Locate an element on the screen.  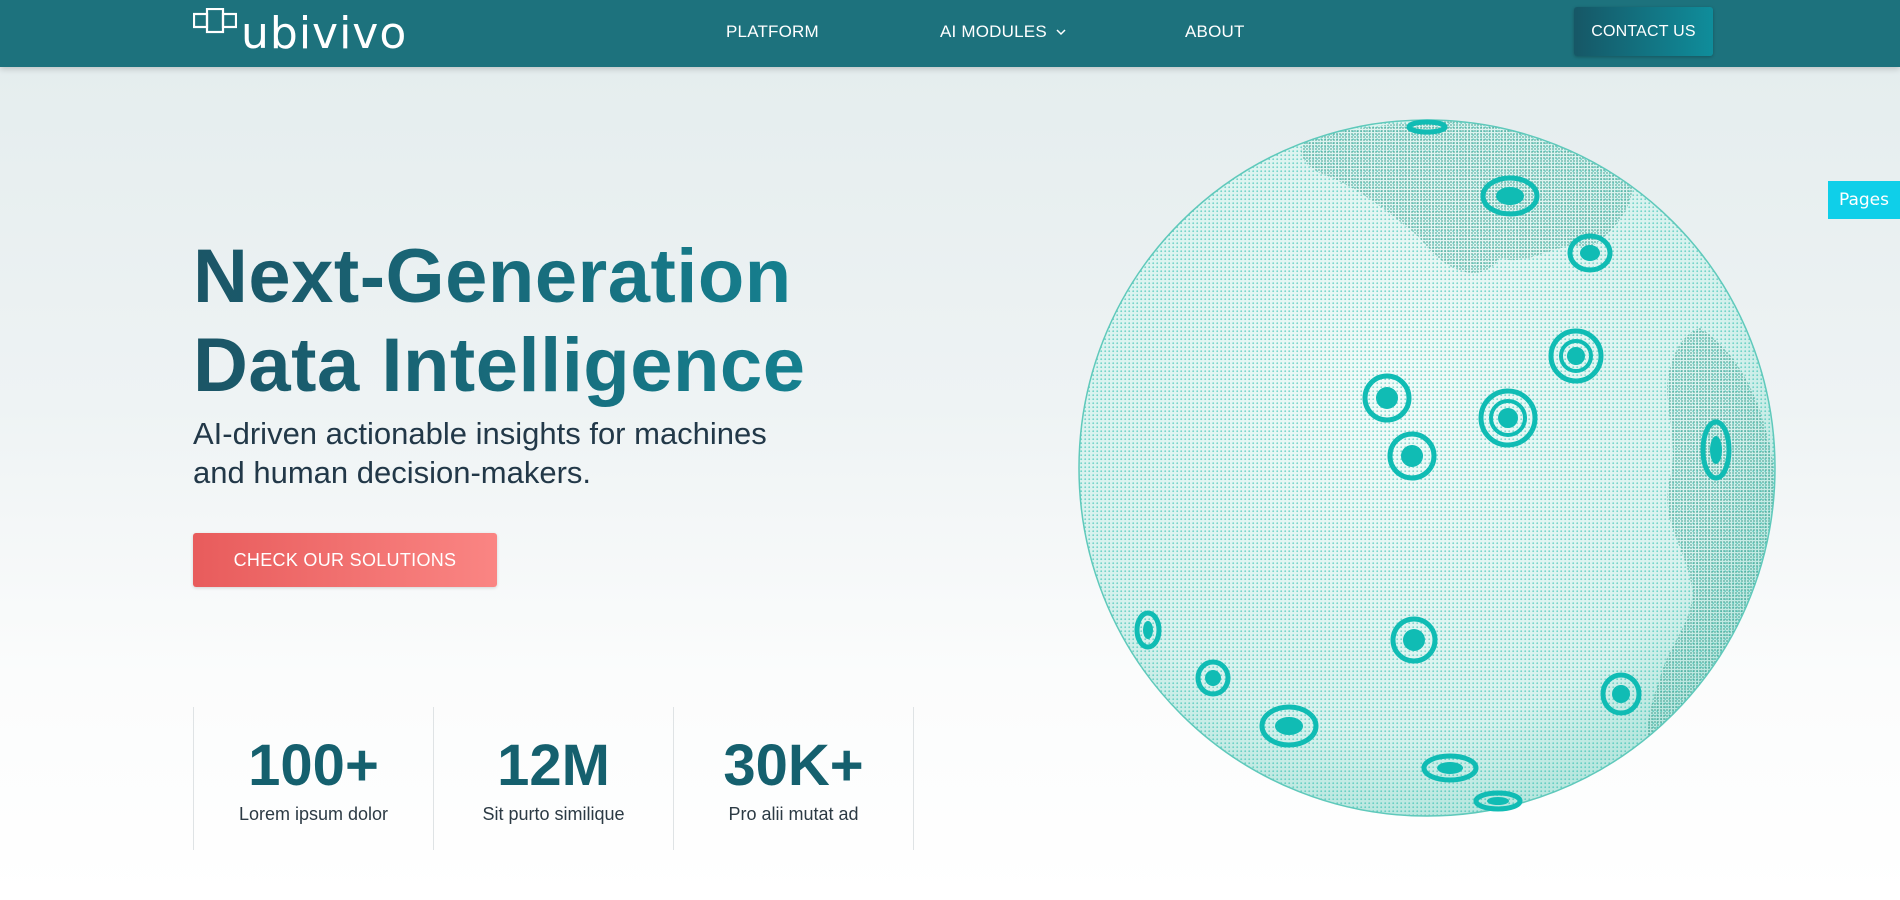
stat-value: 30K+ is located at coordinates (793, 765).